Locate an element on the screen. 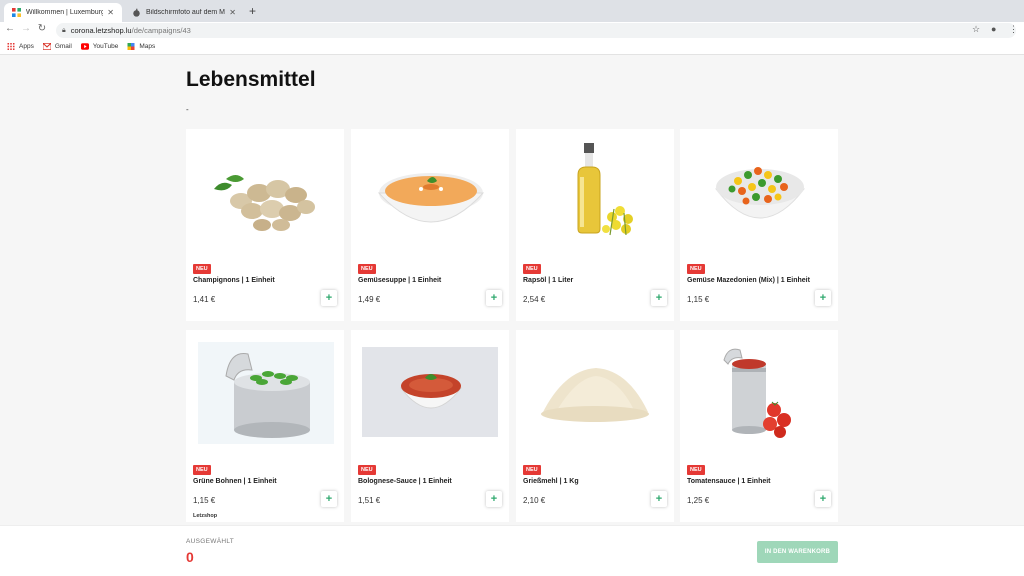 This screenshot has height=576, width=1024. bookmark-maps: Maps is located at coordinates (141, 46).